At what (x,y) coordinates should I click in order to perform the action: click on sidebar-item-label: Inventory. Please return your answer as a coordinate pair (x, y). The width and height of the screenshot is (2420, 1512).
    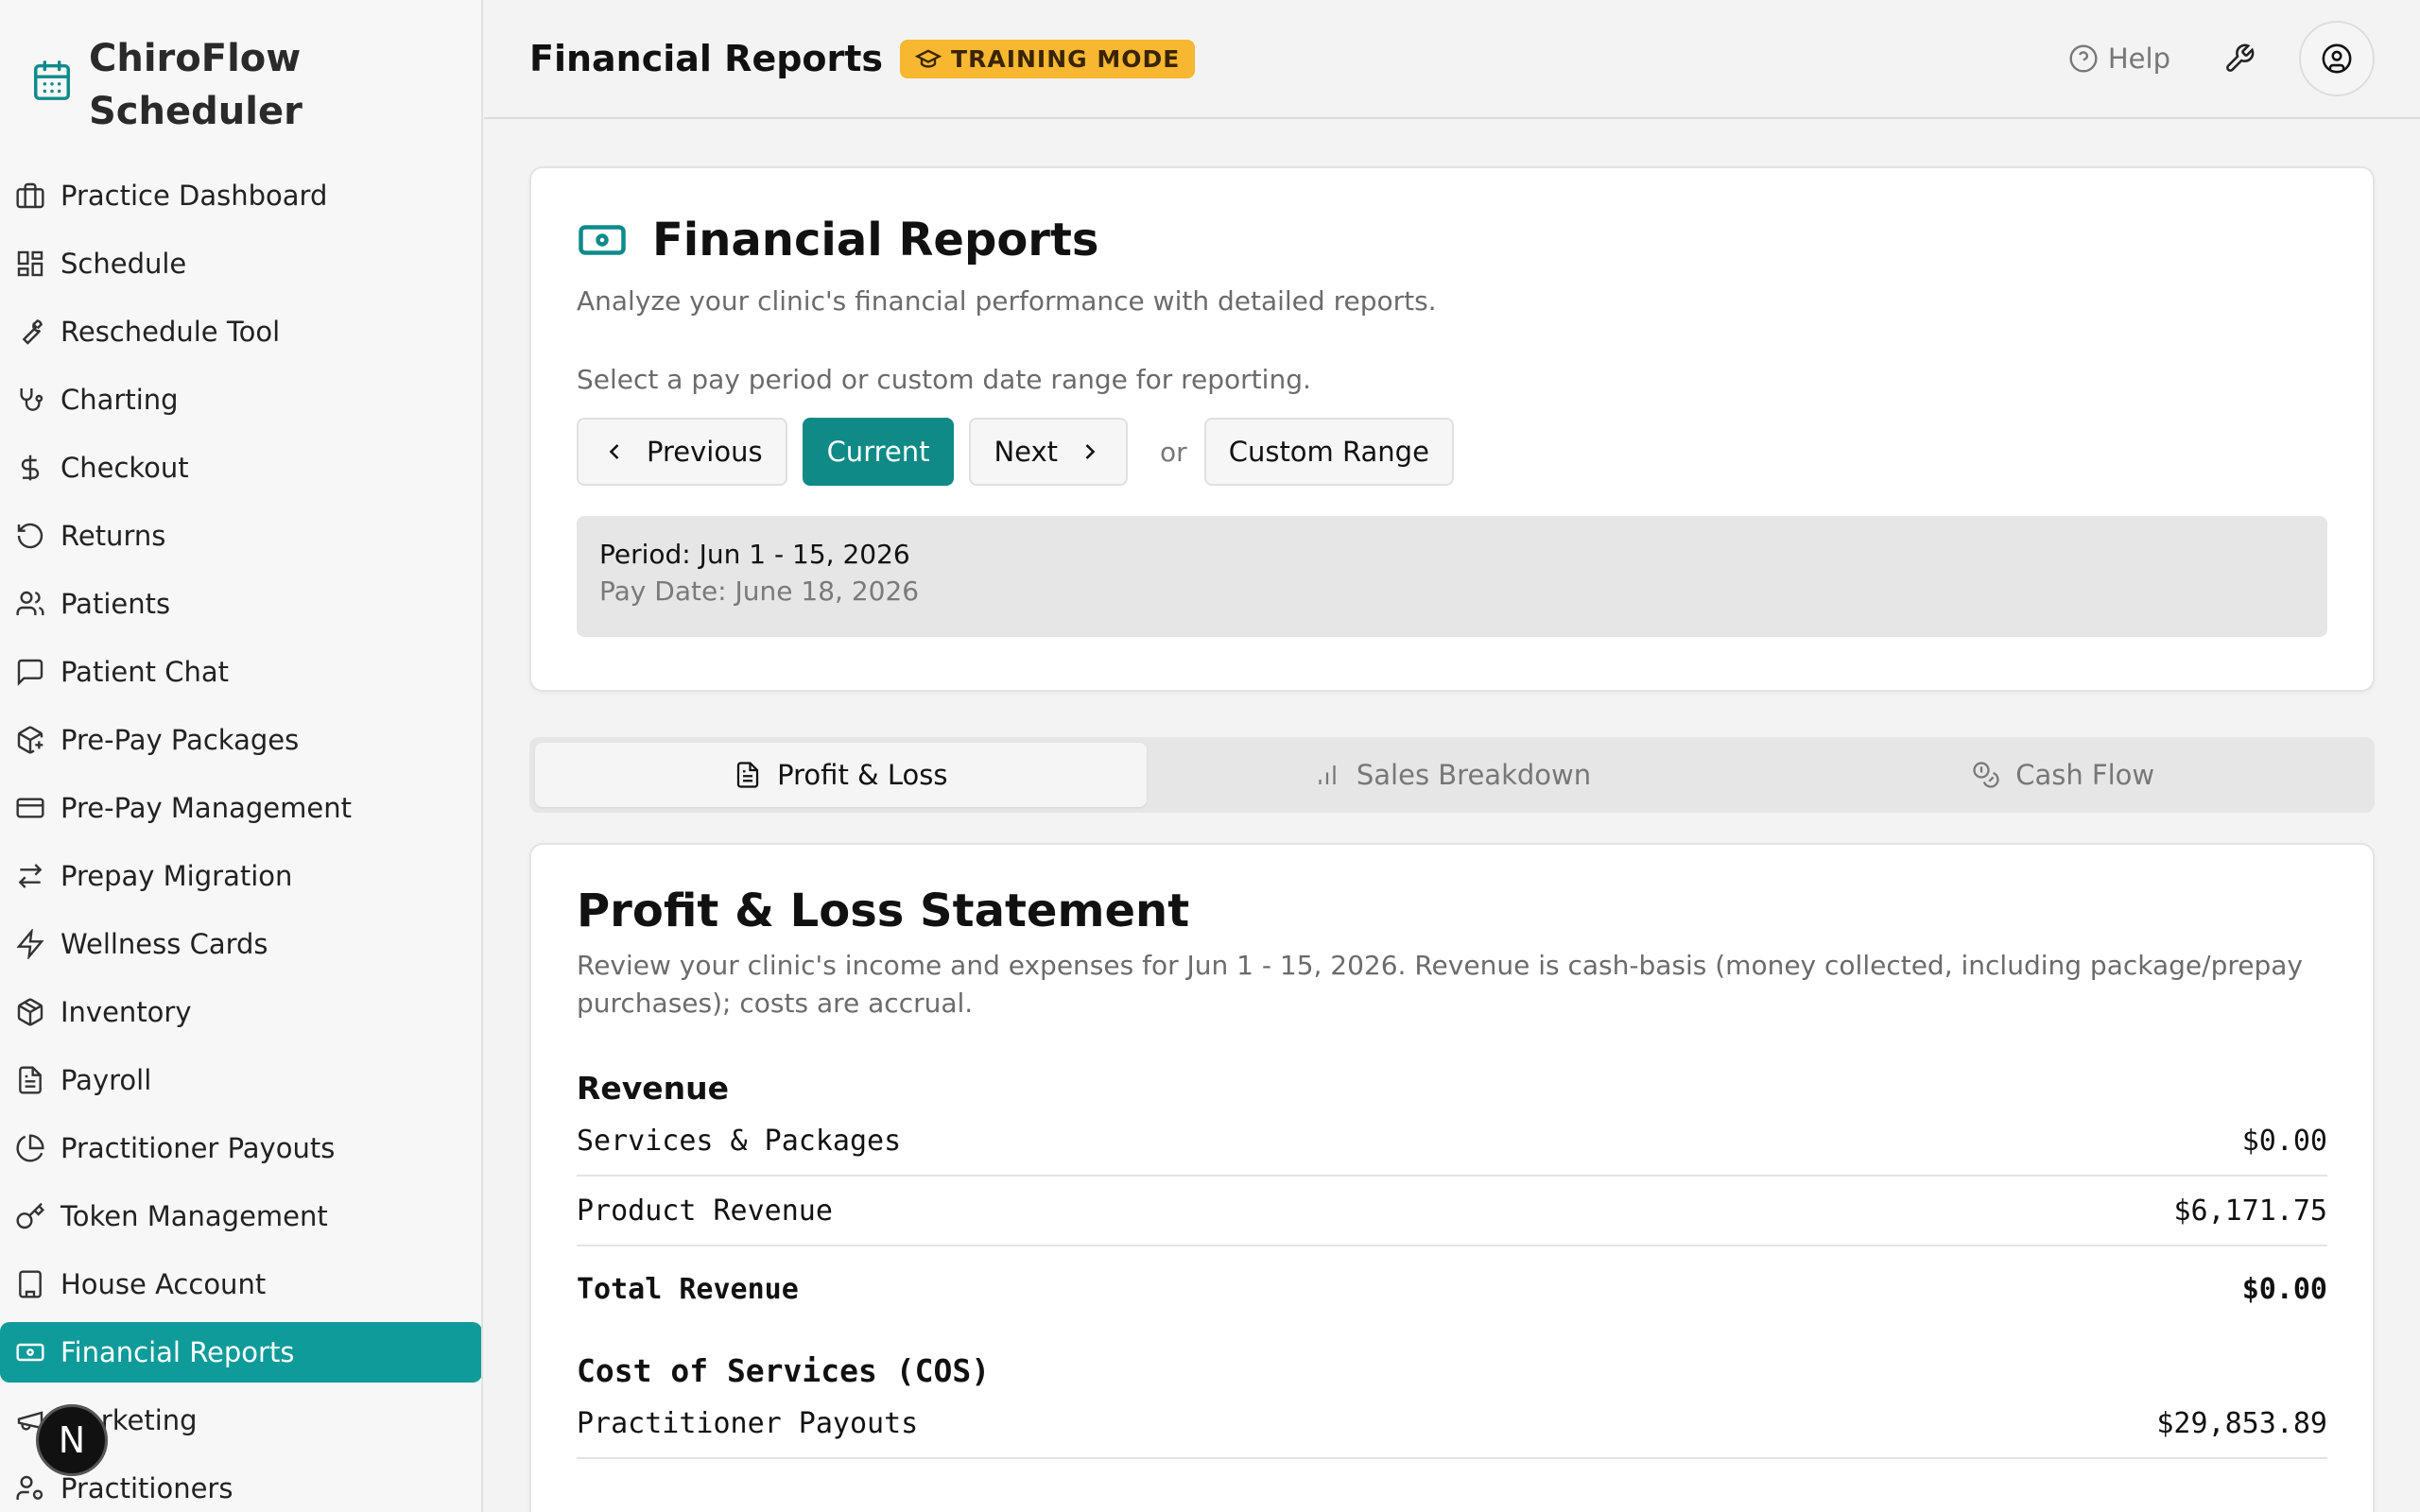
    Looking at the image, I should click on (126, 1012).